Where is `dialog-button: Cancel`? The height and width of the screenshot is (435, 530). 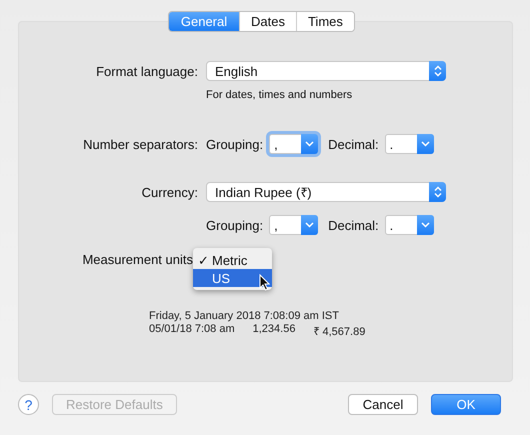 dialog-button: Cancel is located at coordinates (383, 404).